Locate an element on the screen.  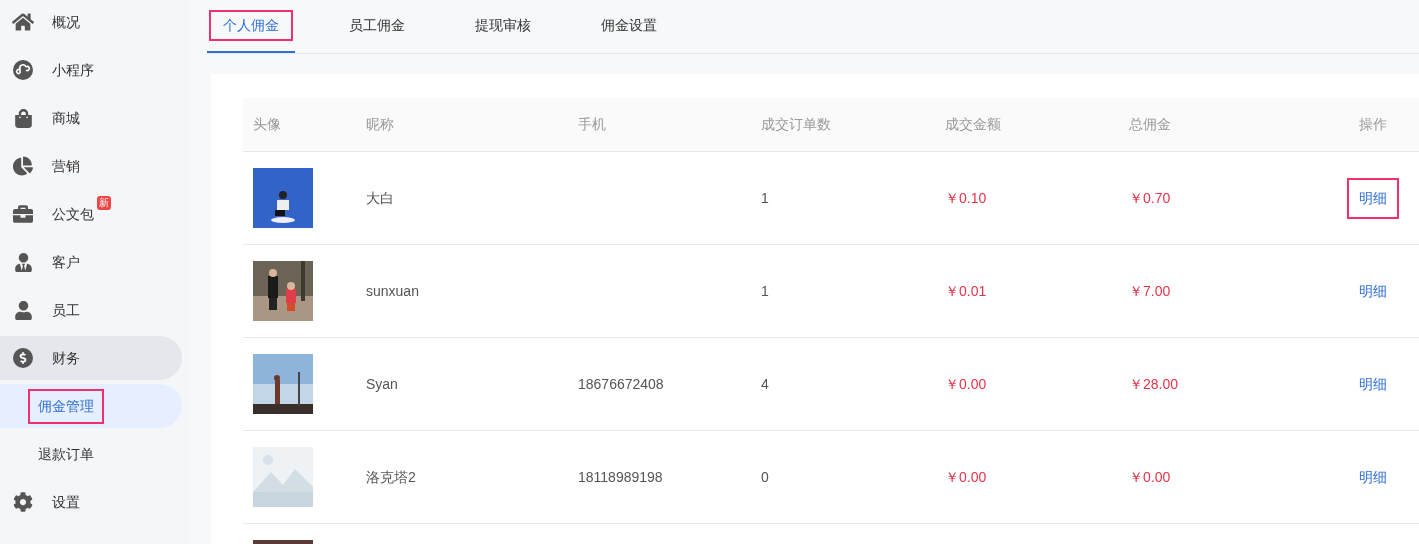
table-cell: 18676672408 is located at coordinates (621, 383).